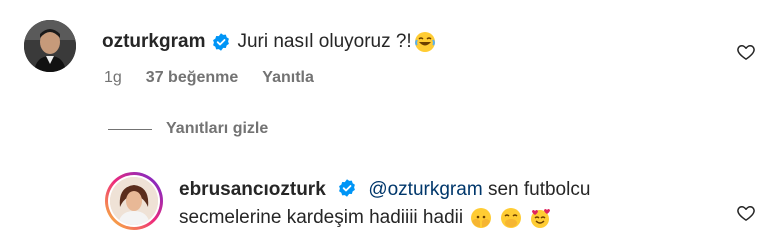  I want to click on hide-replies-toggle: Yanıtları gizle, so click(188, 129).